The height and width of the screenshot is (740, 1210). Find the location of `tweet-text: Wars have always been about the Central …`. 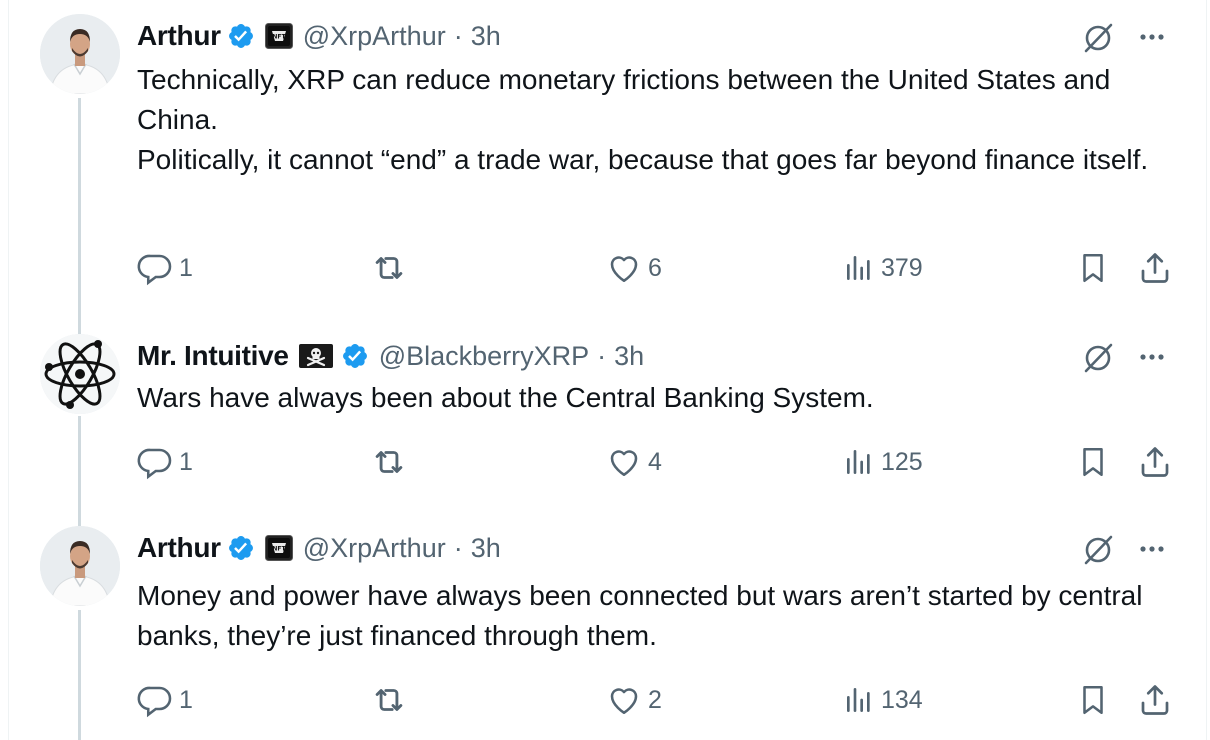

tweet-text: Wars have always been about the Central … is located at coordinates (505, 397).